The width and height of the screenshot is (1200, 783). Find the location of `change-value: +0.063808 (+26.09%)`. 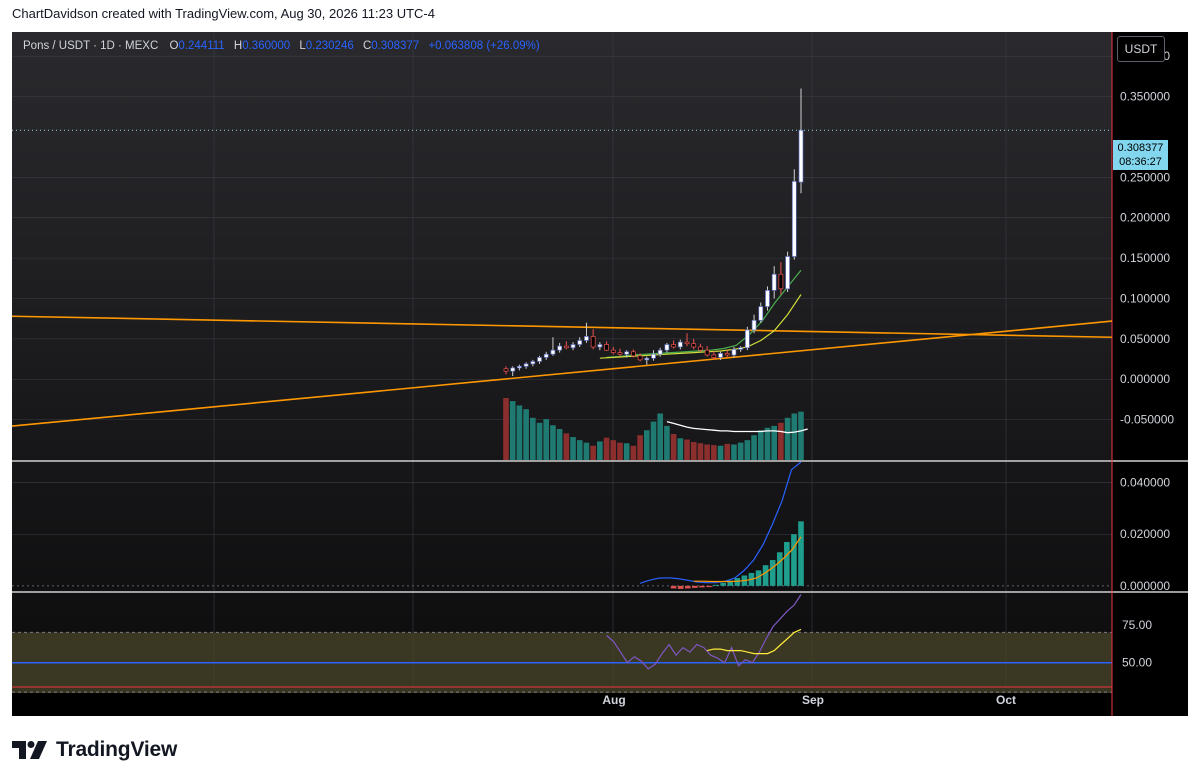

change-value: +0.063808 (+26.09%) is located at coordinates (484, 46).